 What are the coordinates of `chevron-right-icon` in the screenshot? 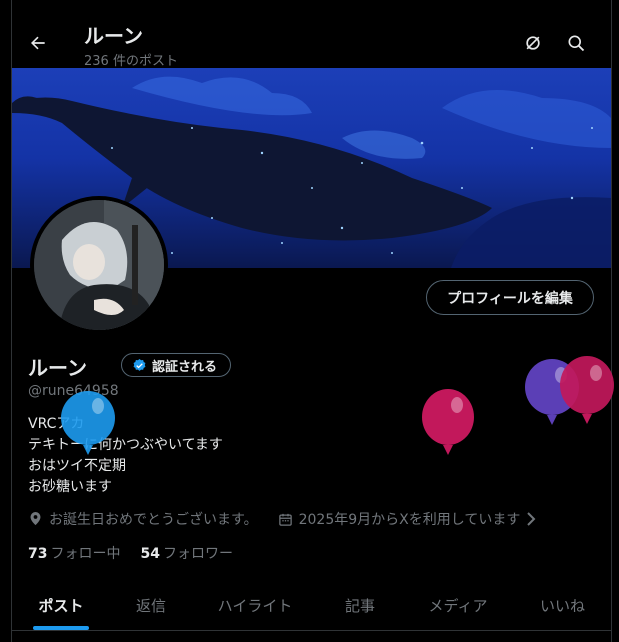 It's located at (531, 519).